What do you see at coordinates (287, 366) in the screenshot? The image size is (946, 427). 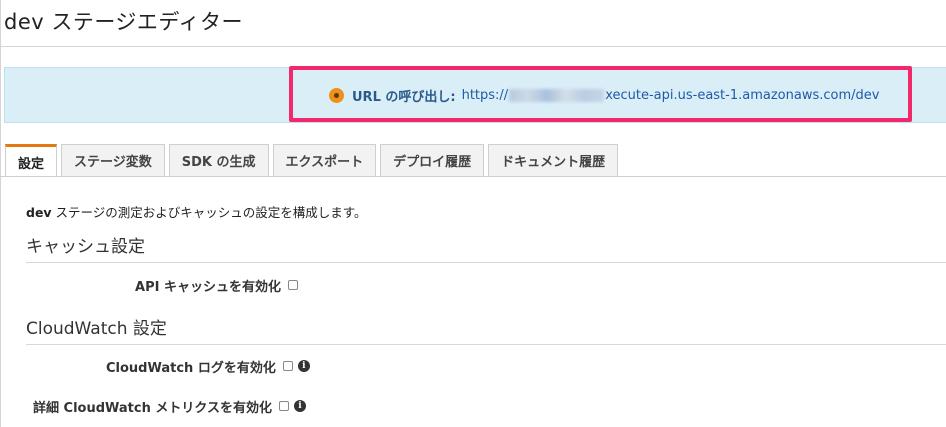 I see `cw-logs-checkbox` at bounding box center [287, 366].